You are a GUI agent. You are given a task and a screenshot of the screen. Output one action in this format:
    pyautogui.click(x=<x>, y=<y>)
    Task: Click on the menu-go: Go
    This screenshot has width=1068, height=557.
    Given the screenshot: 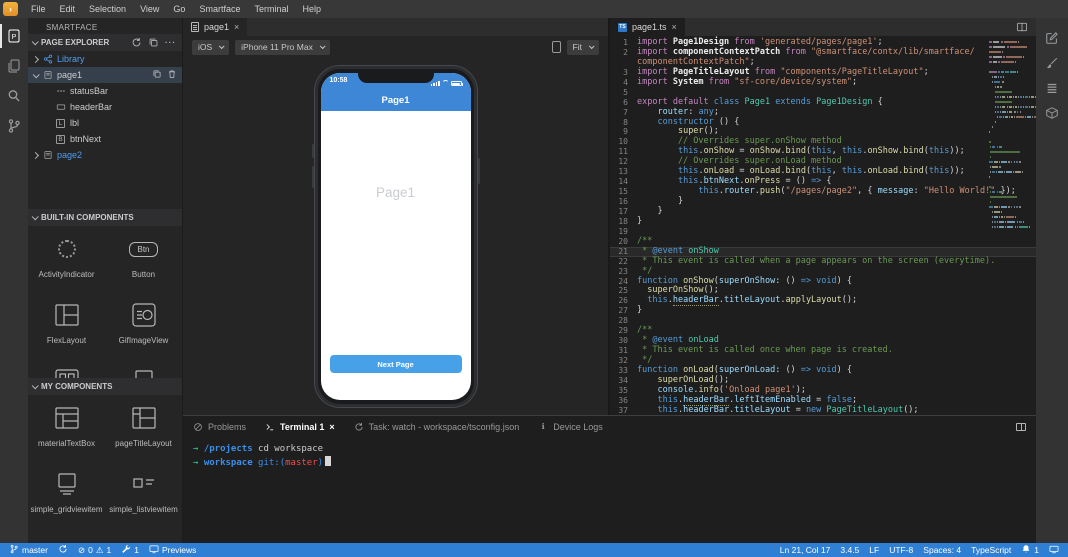 What is the action you would take?
    pyautogui.click(x=179, y=9)
    